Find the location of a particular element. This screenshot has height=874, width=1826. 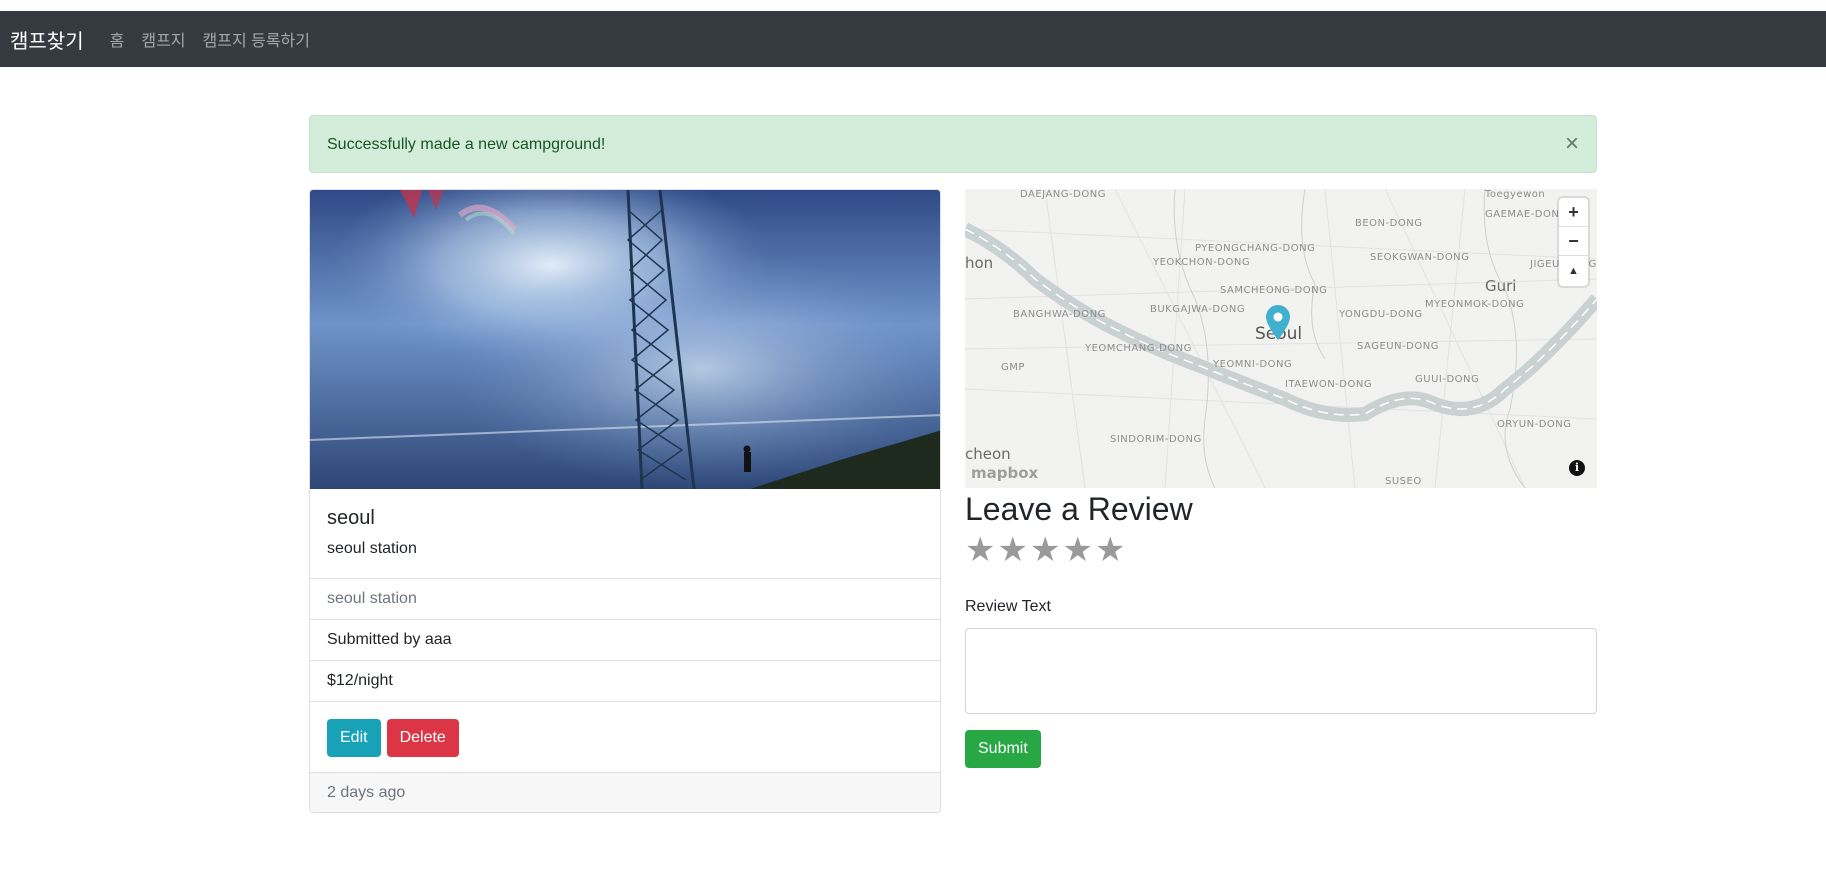

compass-icon: ▲ is located at coordinates (1573, 270).